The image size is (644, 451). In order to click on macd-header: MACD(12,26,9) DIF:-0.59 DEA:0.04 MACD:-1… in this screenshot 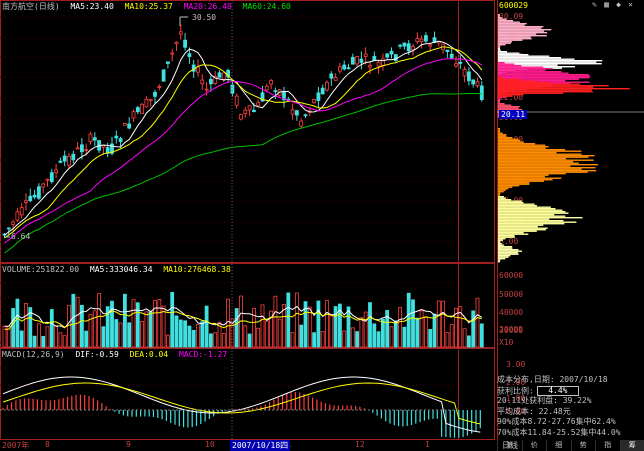, I will do `click(117, 355)`.